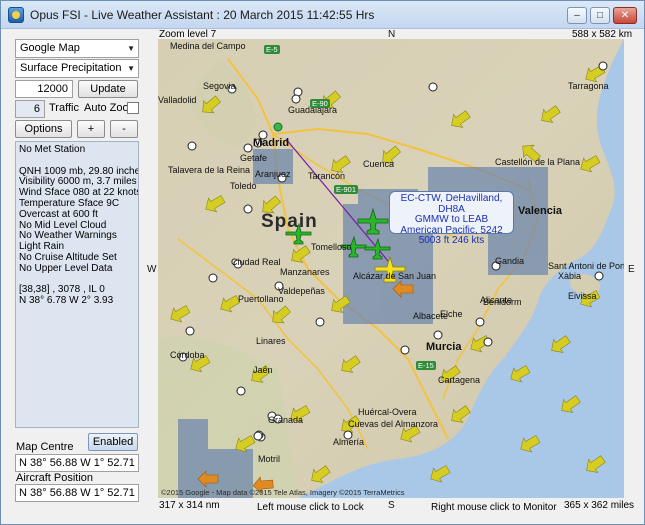 The height and width of the screenshot is (525, 645). Describe the element at coordinates (305, 272) in the screenshot. I see `place-label: Manzanares` at that location.